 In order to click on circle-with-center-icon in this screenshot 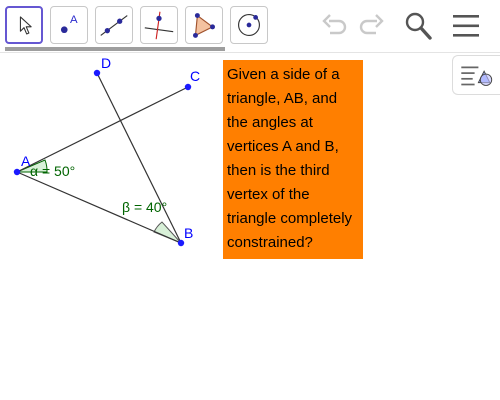, I will do `click(249, 25)`.